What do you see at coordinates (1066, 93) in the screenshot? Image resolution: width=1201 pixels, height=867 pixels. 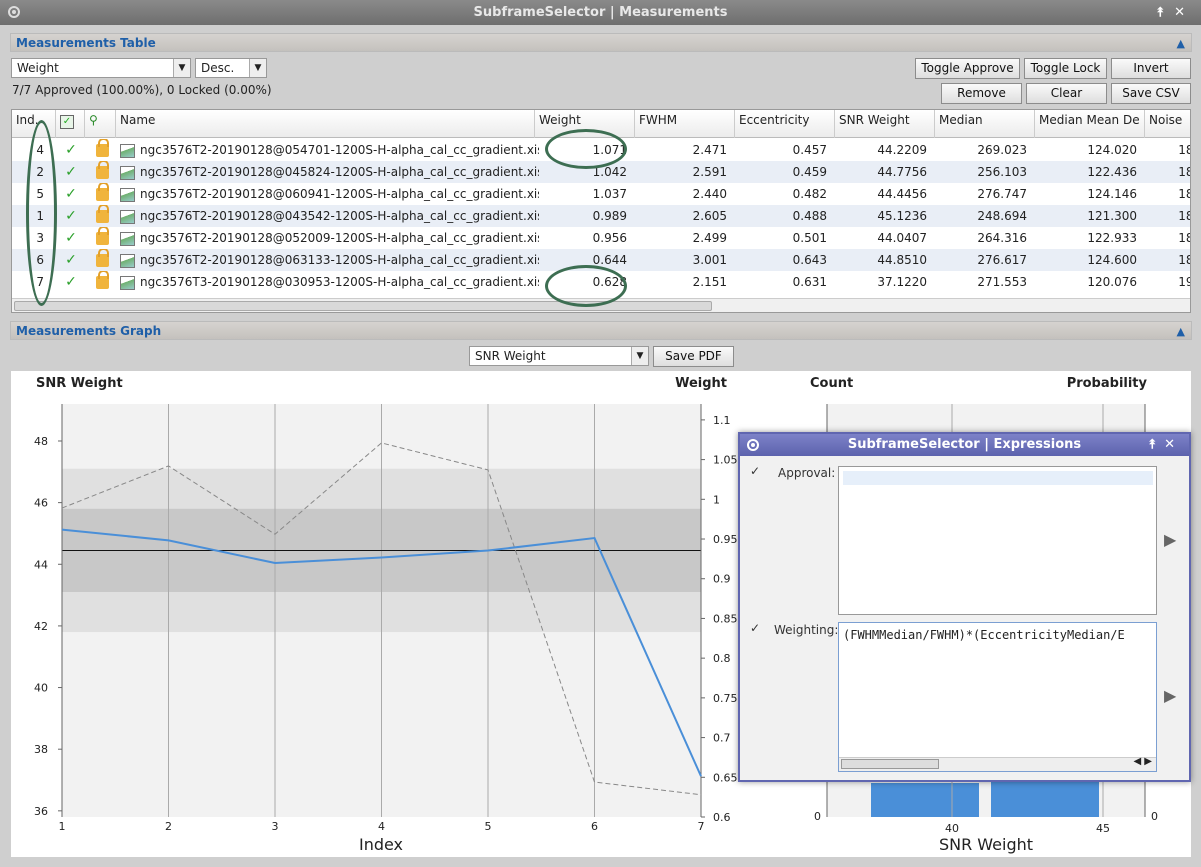 I see `clear-button: Clear` at bounding box center [1066, 93].